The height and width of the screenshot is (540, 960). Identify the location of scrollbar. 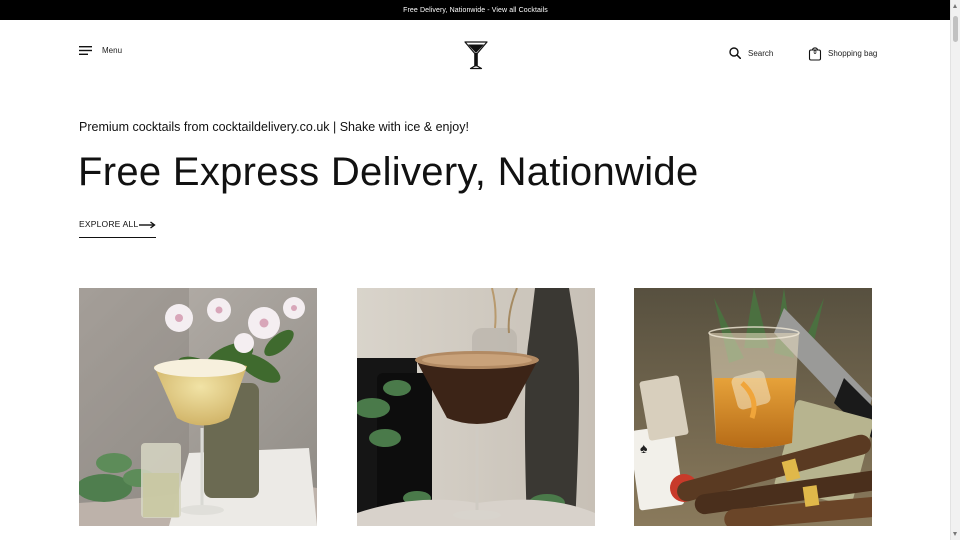
(955, 270).